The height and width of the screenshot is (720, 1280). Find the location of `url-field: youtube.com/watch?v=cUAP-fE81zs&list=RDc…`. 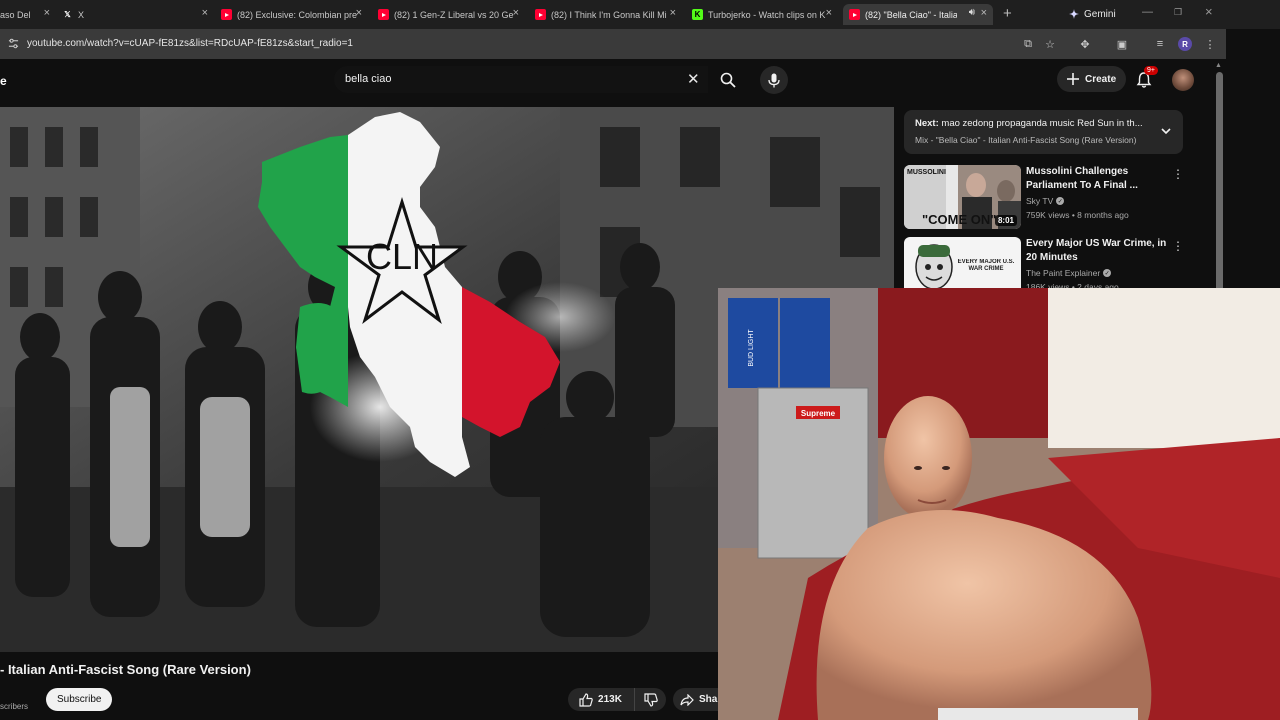

url-field: youtube.com/watch?v=cUAP-fE81zs&list=RDc… is located at coordinates (190, 43).